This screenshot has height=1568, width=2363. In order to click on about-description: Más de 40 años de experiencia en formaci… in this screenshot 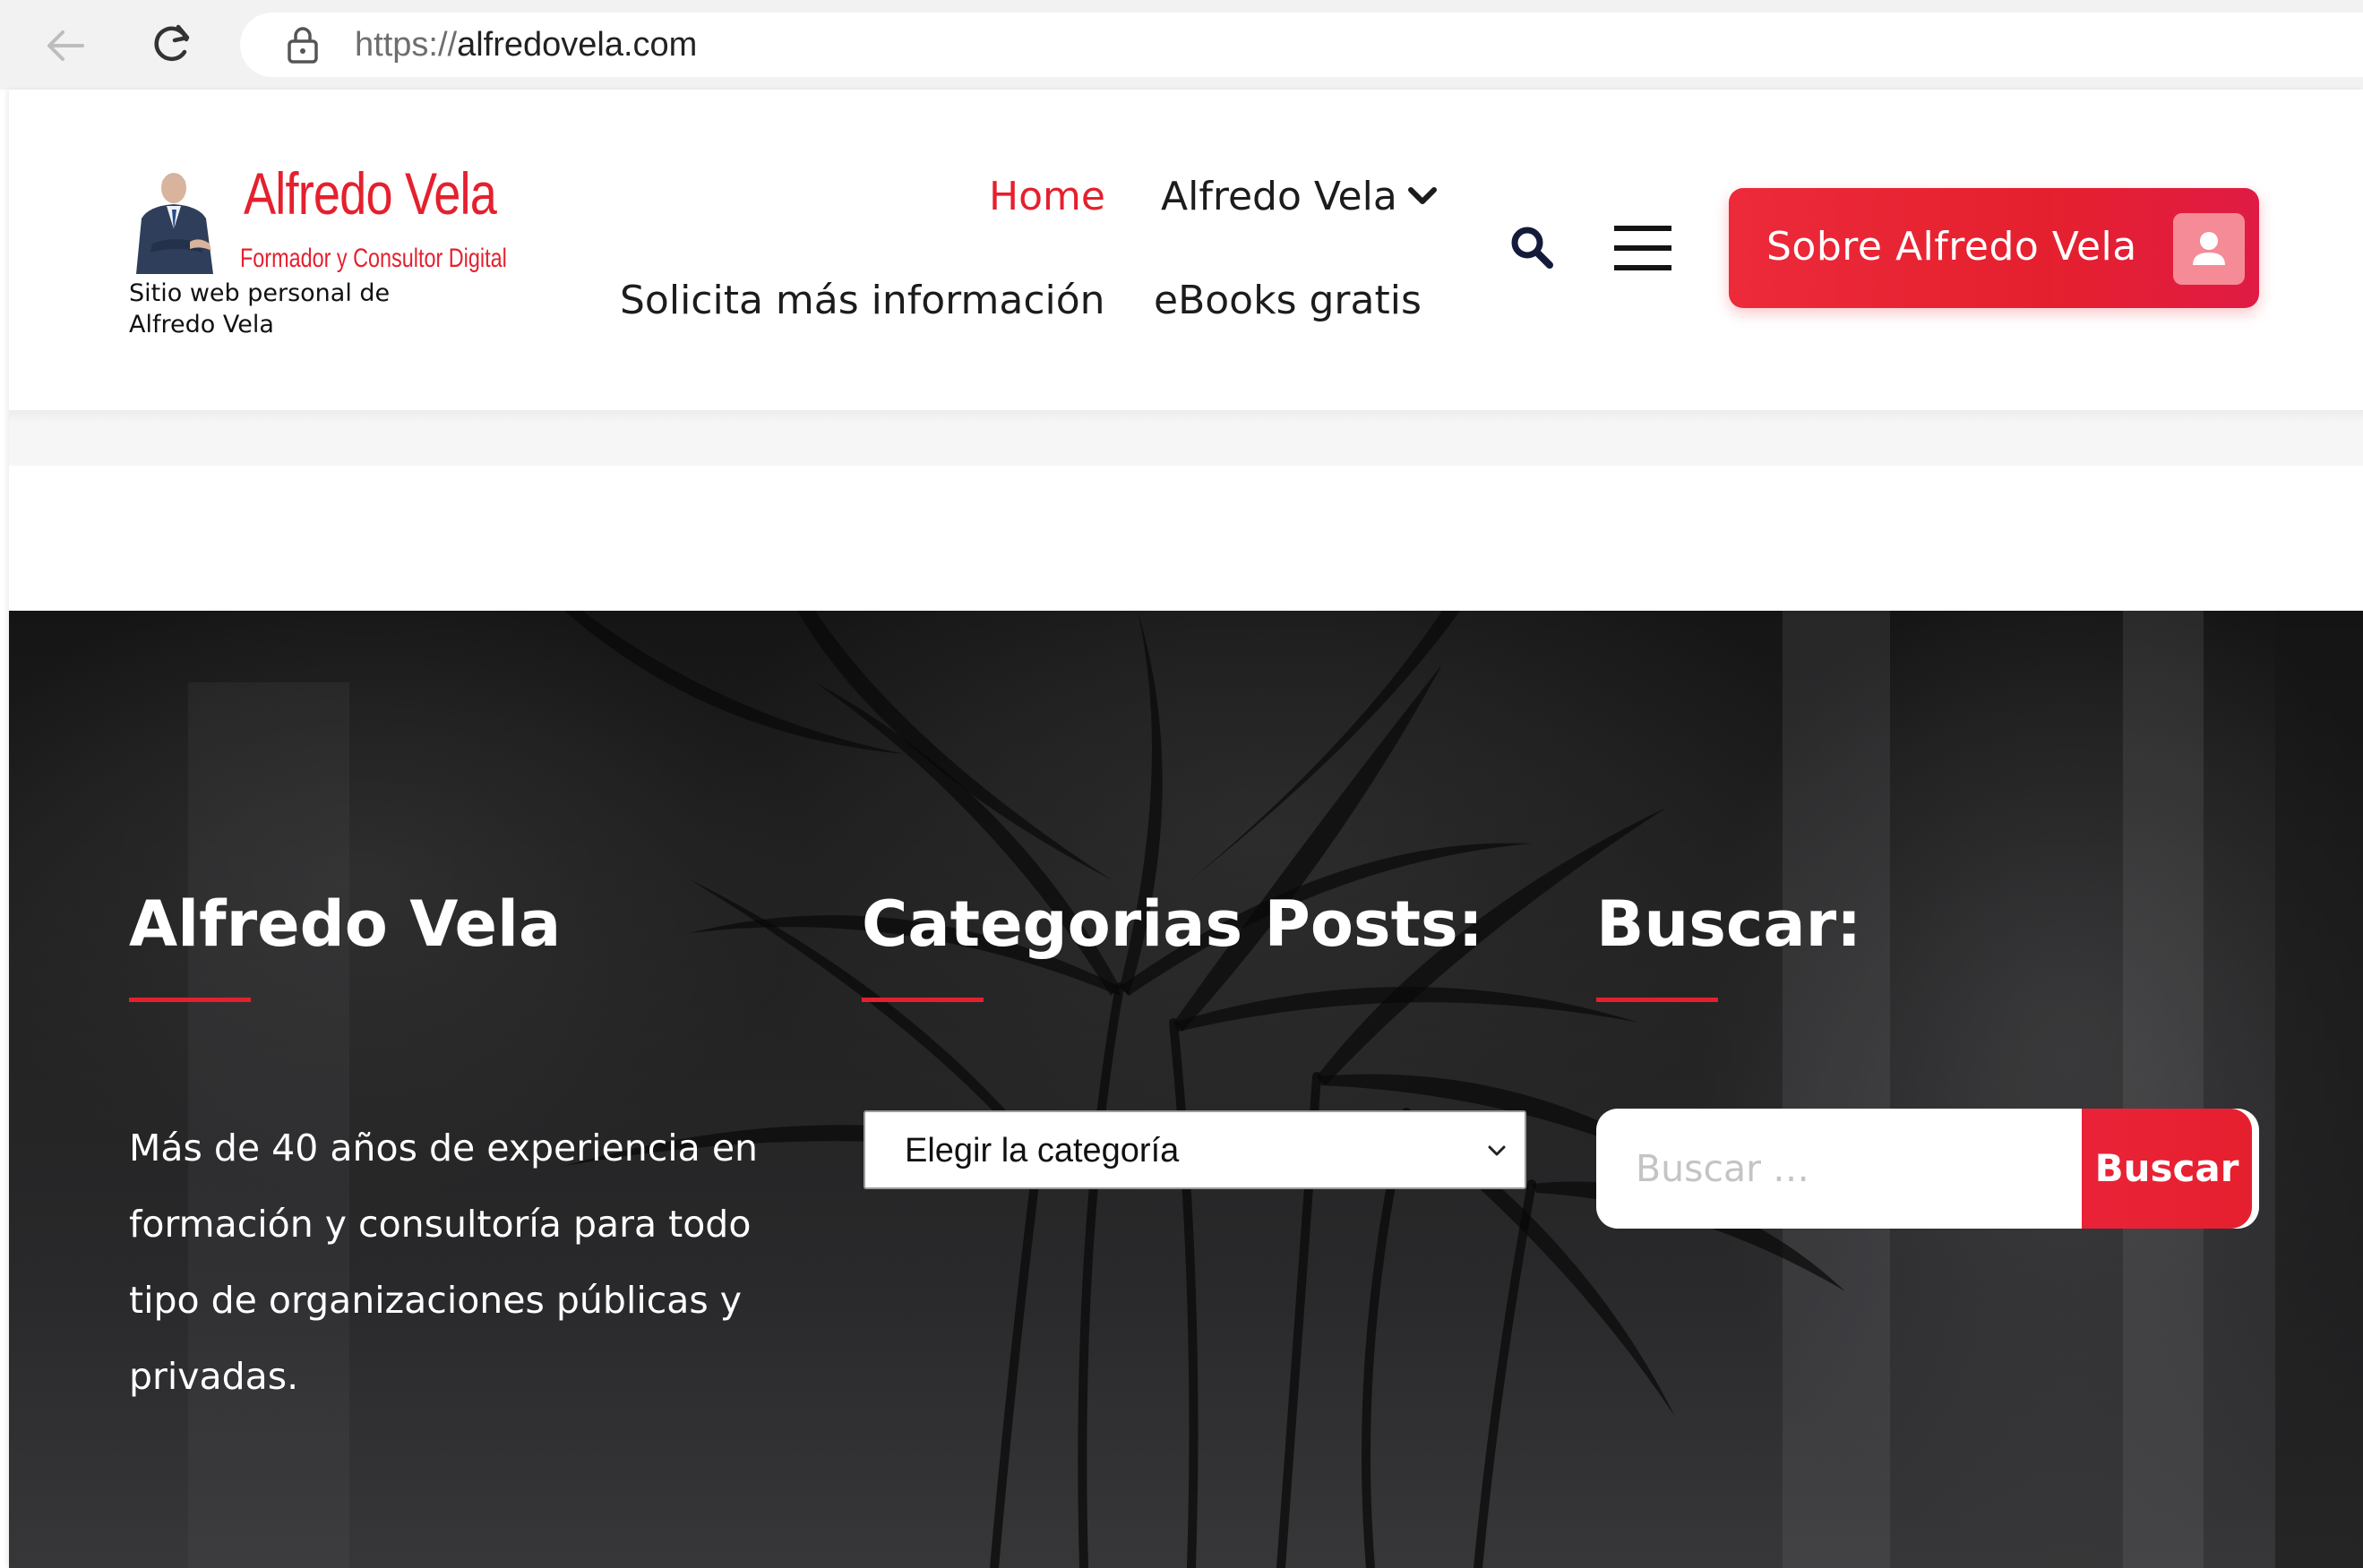, I will do `click(444, 1262)`.